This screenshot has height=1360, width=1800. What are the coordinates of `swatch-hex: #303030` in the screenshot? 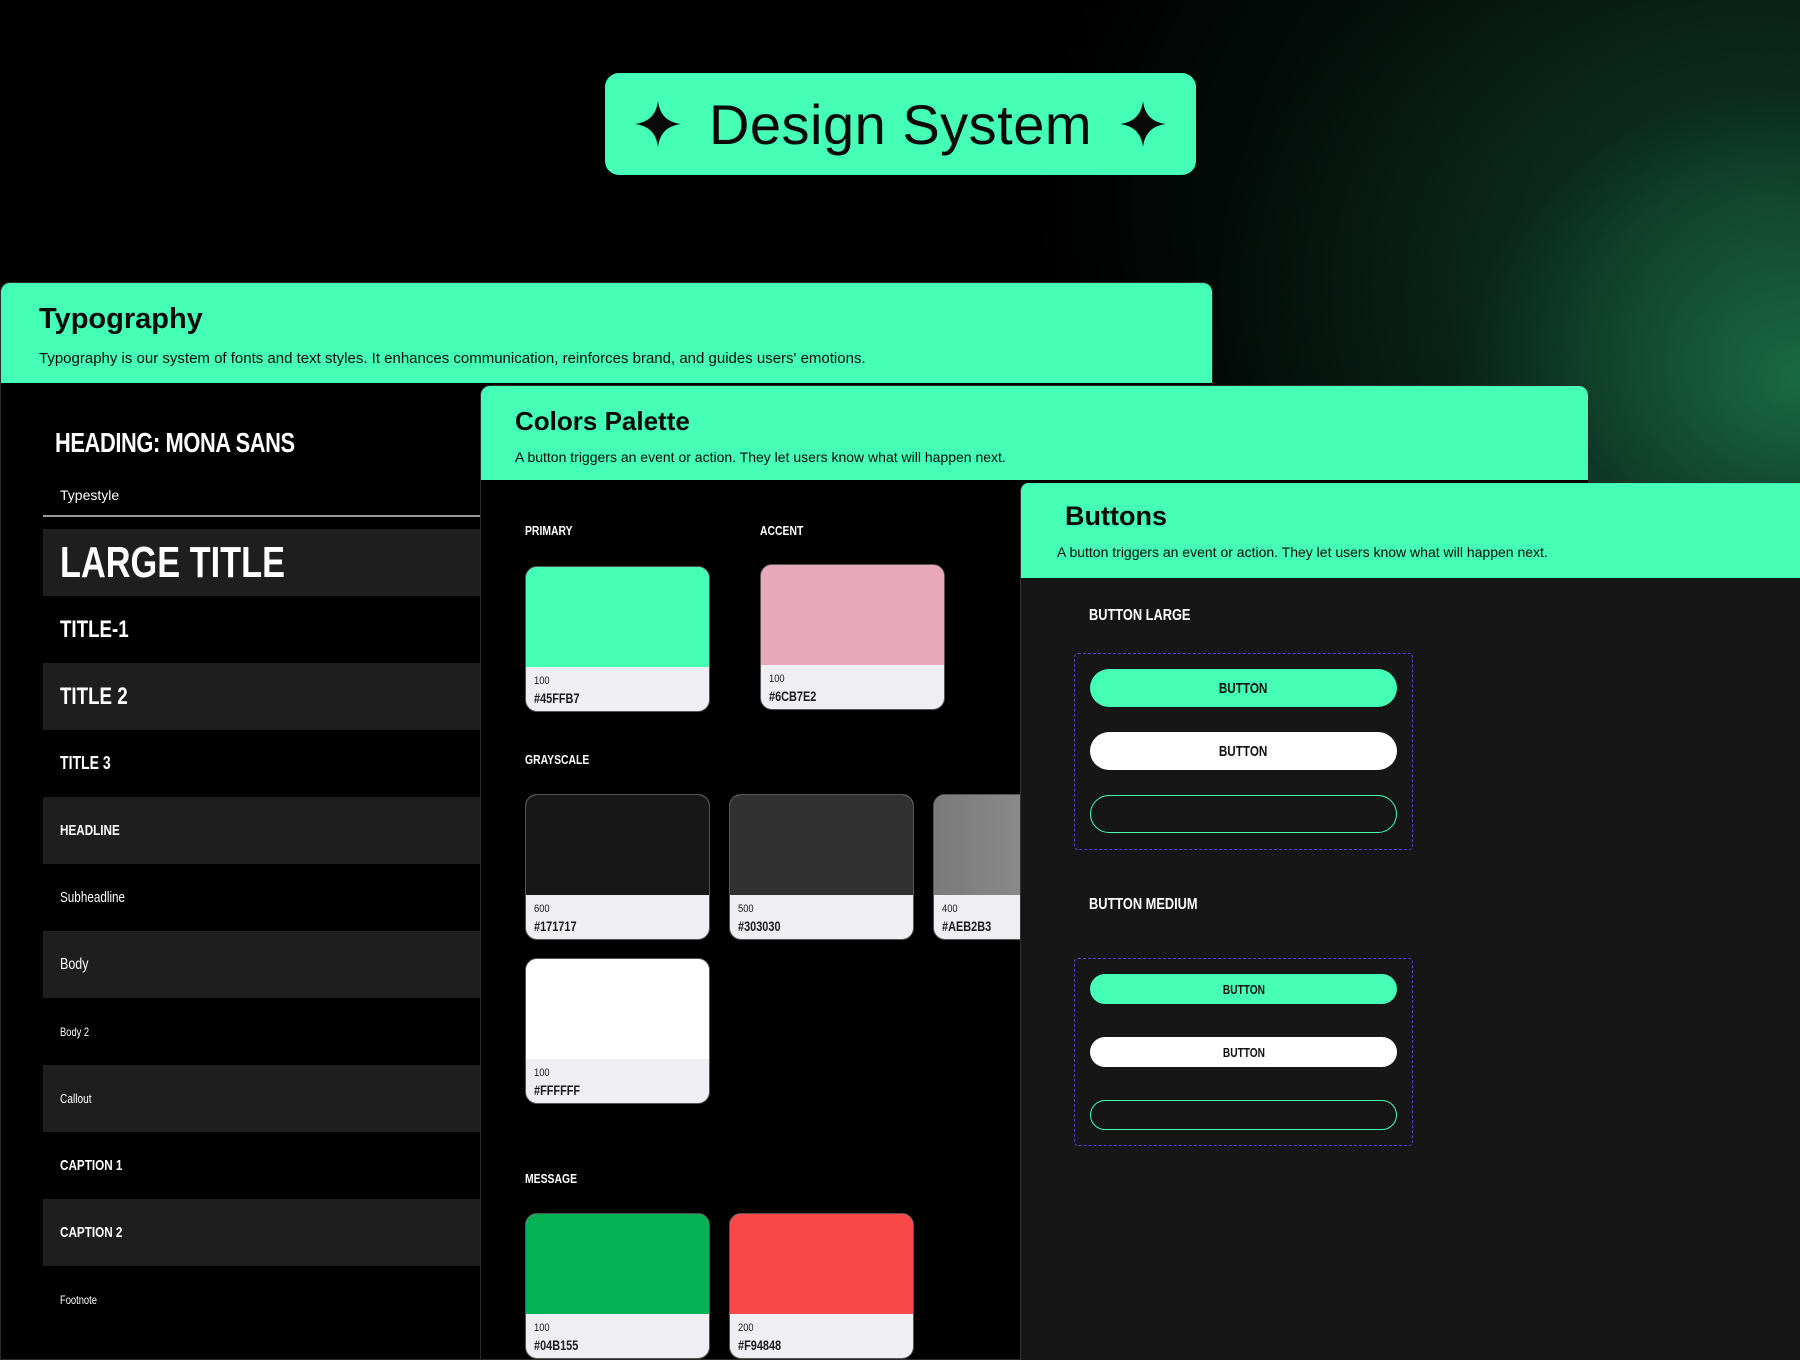 It's located at (759, 926).